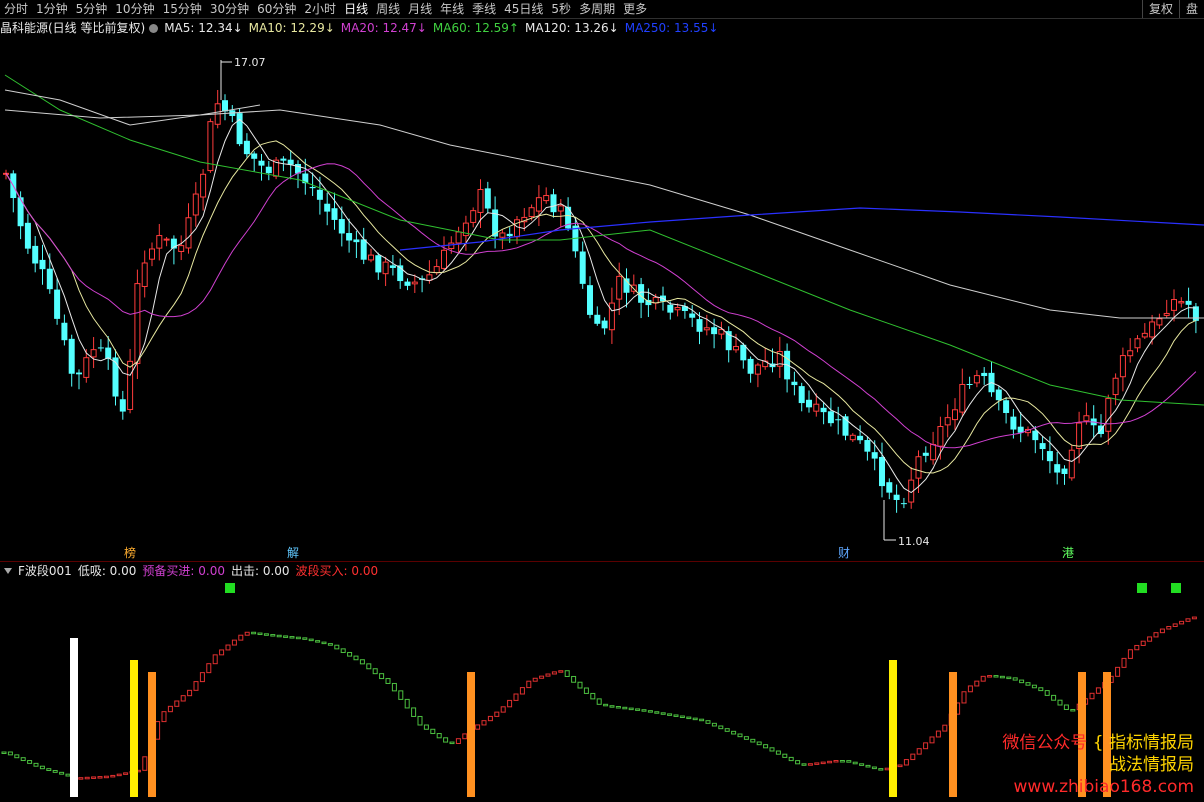  Describe the element at coordinates (523, 9) in the screenshot. I see `period-tab-13: 45日线` at that location.